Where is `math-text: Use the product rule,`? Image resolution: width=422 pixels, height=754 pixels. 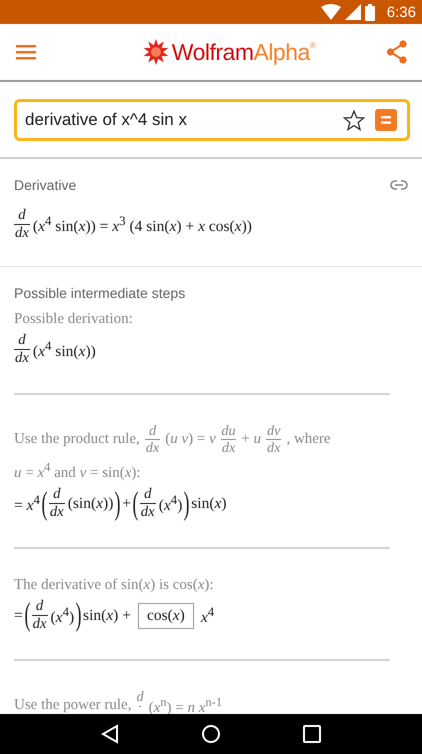 math-text: Use the product rule, is located at coordinates (77, 439).